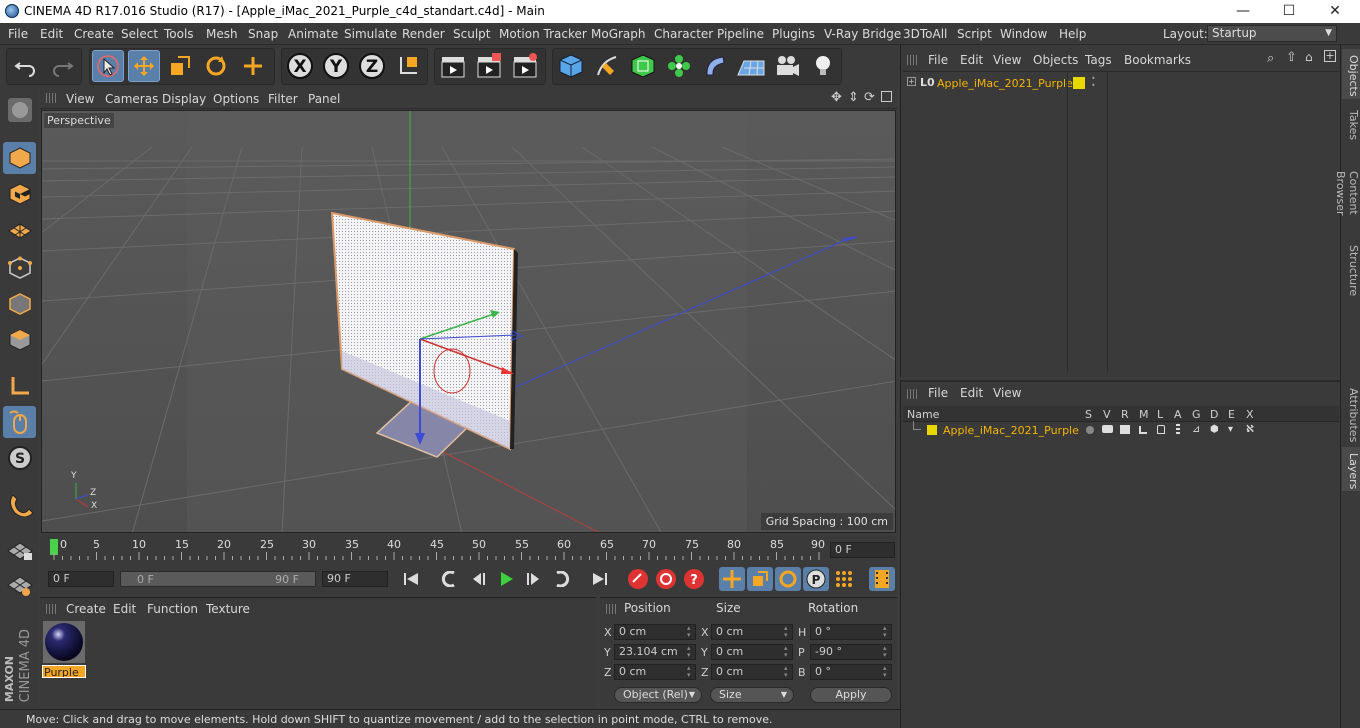 This screenshot has width=1360, height=728. Describe the element at coordinates (81, 579) in the screenshot. I see `start-frame-field: 0 F` at that location.